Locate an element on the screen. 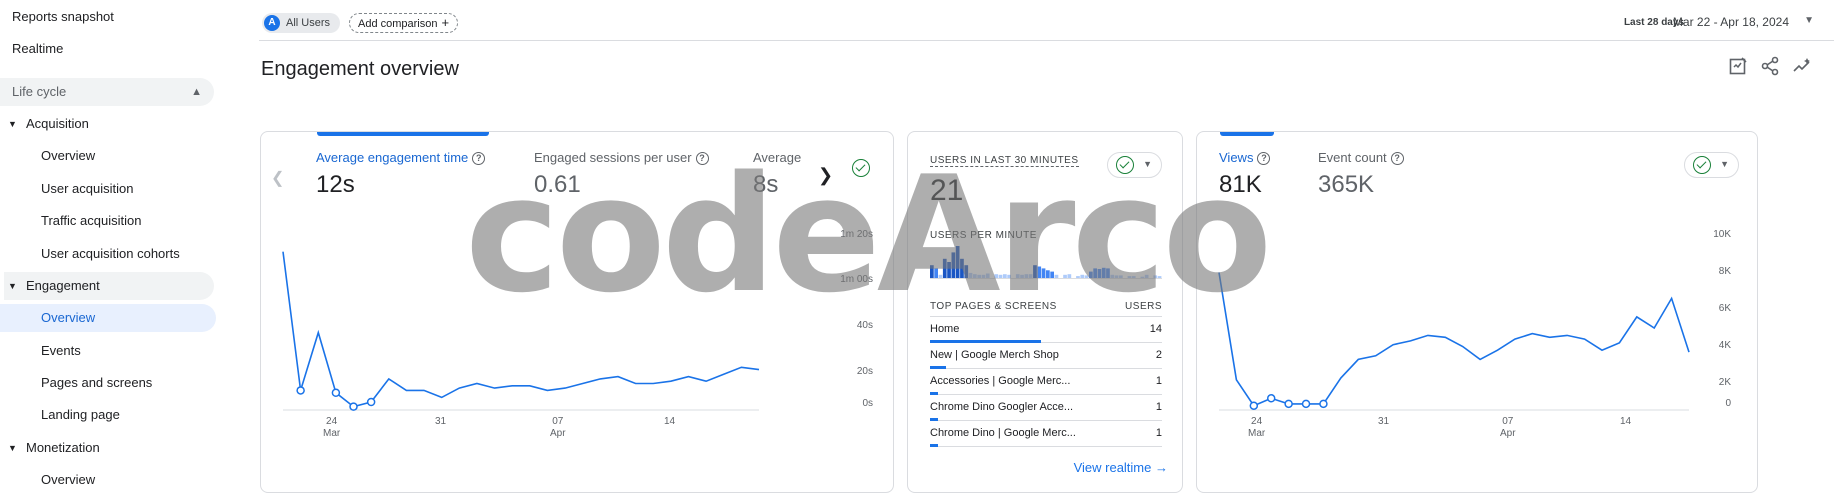 The width and height of the screenshot is (1834, 503). table-row: Chrome Dino Googler Acce... 1 is located at coordinates (1046, 408).